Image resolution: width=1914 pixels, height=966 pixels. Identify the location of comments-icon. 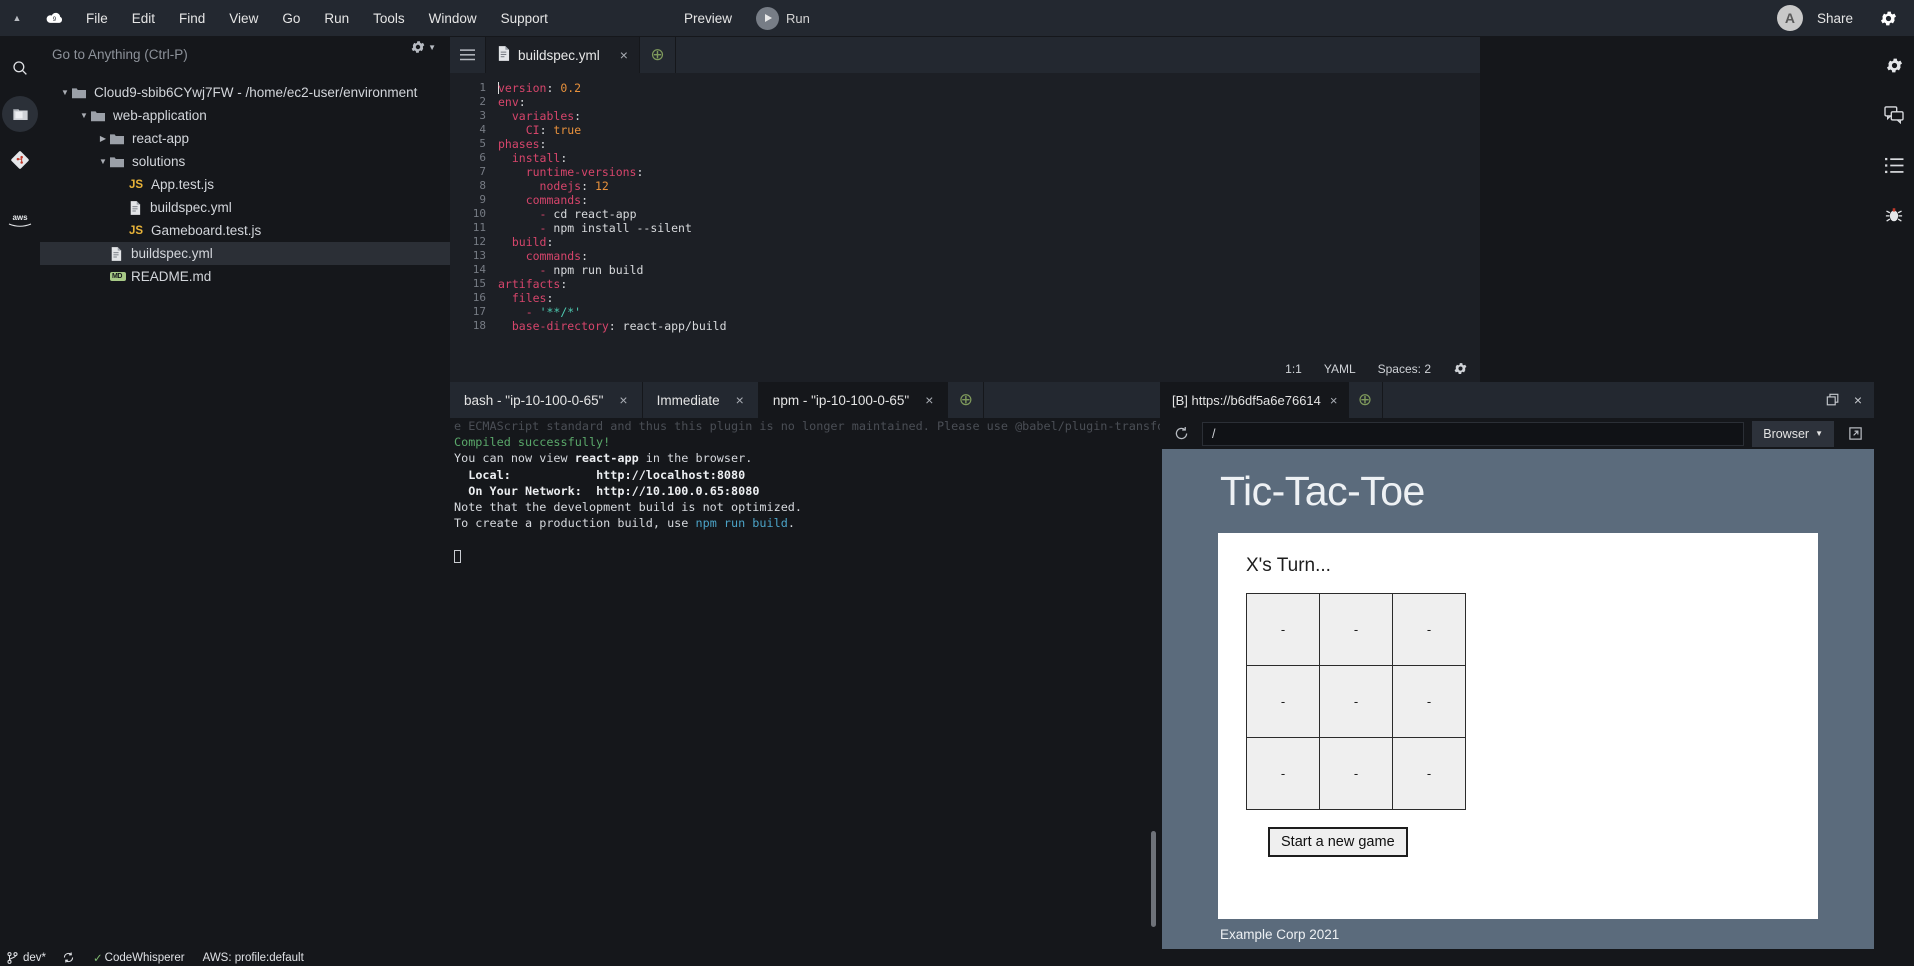
(1894, 115).